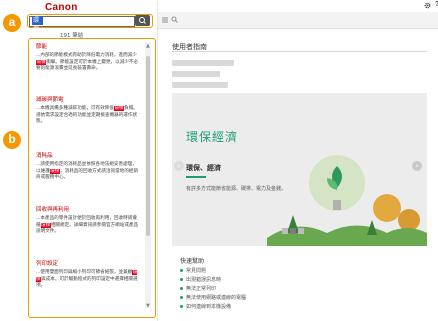  Describe the element at coordinates (196, 177) in the screenshot. I see `banner-accent-rule` at that location.